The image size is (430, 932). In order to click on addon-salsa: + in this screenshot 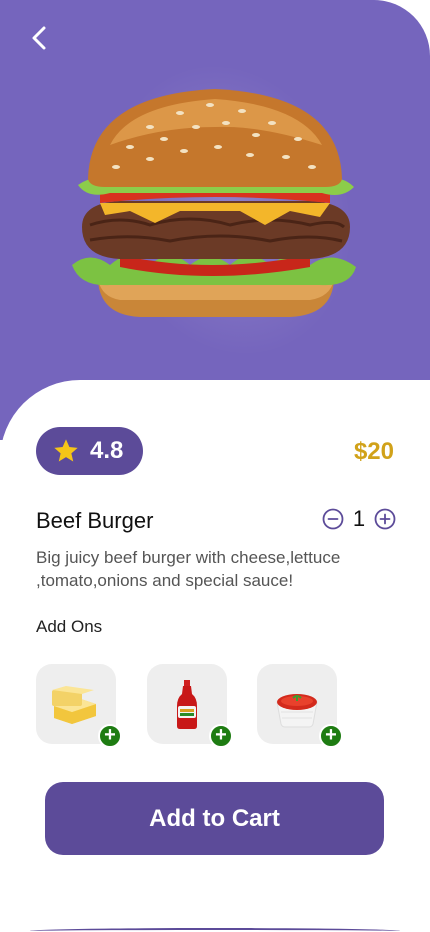, I will do `click(300, 706)`.